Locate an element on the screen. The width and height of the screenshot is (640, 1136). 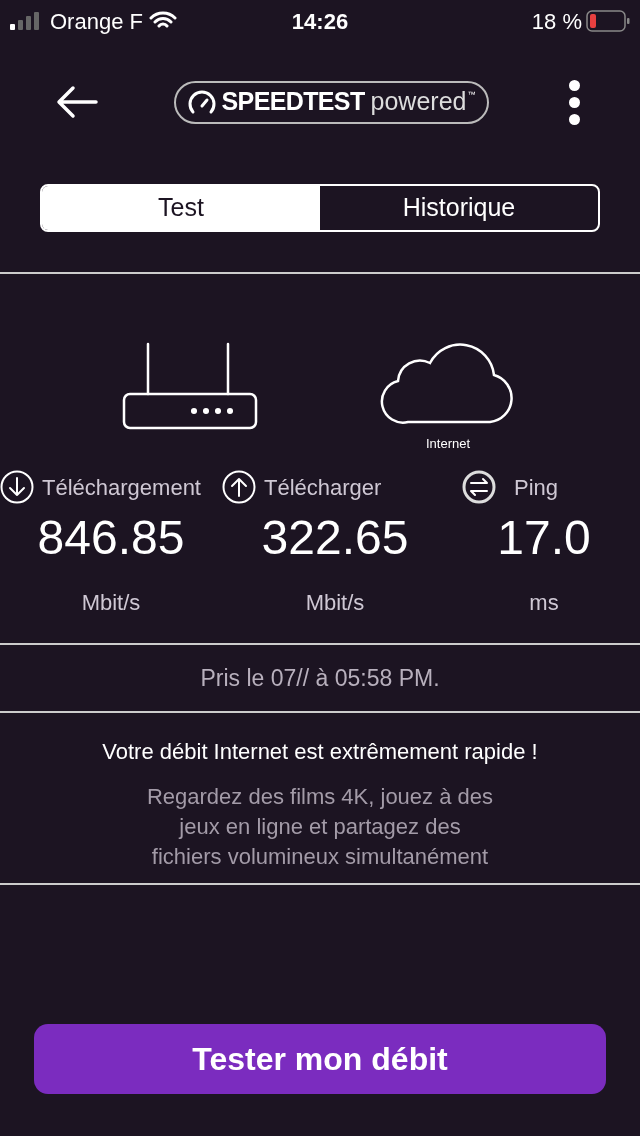
metric-value: 846.85 is located at coordinates (111, 538).